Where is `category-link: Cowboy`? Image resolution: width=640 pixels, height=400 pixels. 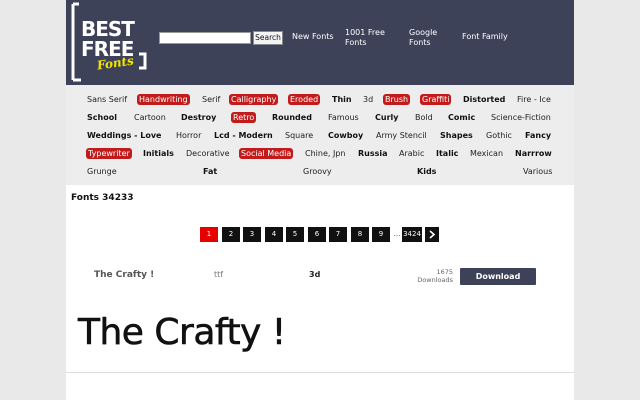 category-link: Cowboy is located at coordinates (345, 136).